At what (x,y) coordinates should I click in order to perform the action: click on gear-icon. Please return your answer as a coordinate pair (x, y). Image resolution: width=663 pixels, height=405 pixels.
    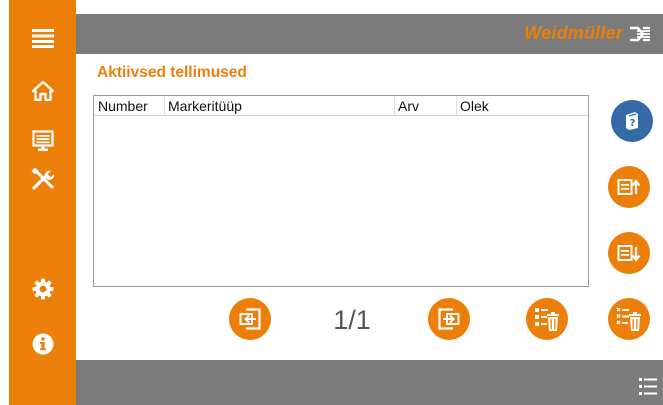
    Looking at the image, I should click on (42, 289).